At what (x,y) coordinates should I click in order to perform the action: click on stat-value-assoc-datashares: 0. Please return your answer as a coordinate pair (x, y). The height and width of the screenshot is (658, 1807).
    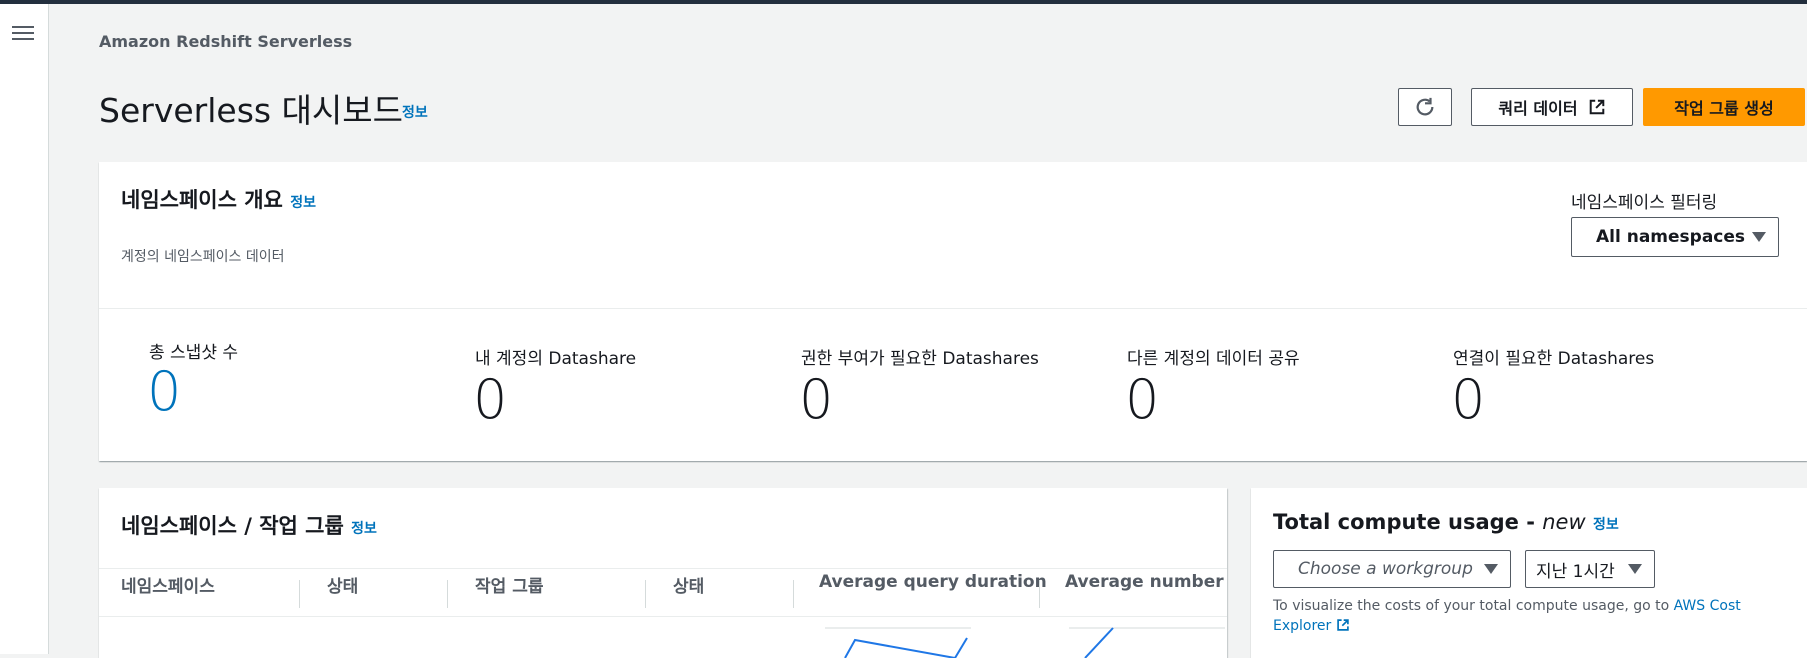
    Looking at the image, I should click on (1468, 399).